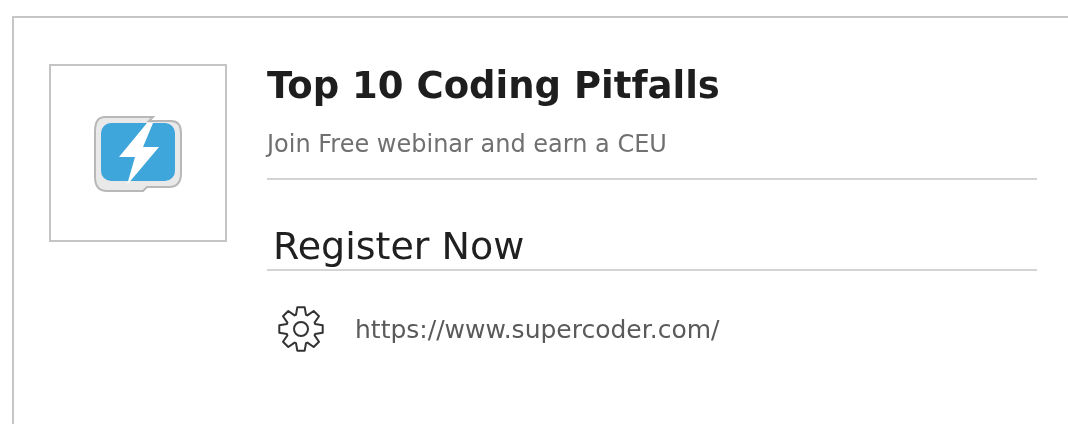 The image size is (1068, 424). Describe the element at coordinates (494, 86) in the screenshot. I see `webinar-title: Top 10 Coding Pitfalls` at that location.